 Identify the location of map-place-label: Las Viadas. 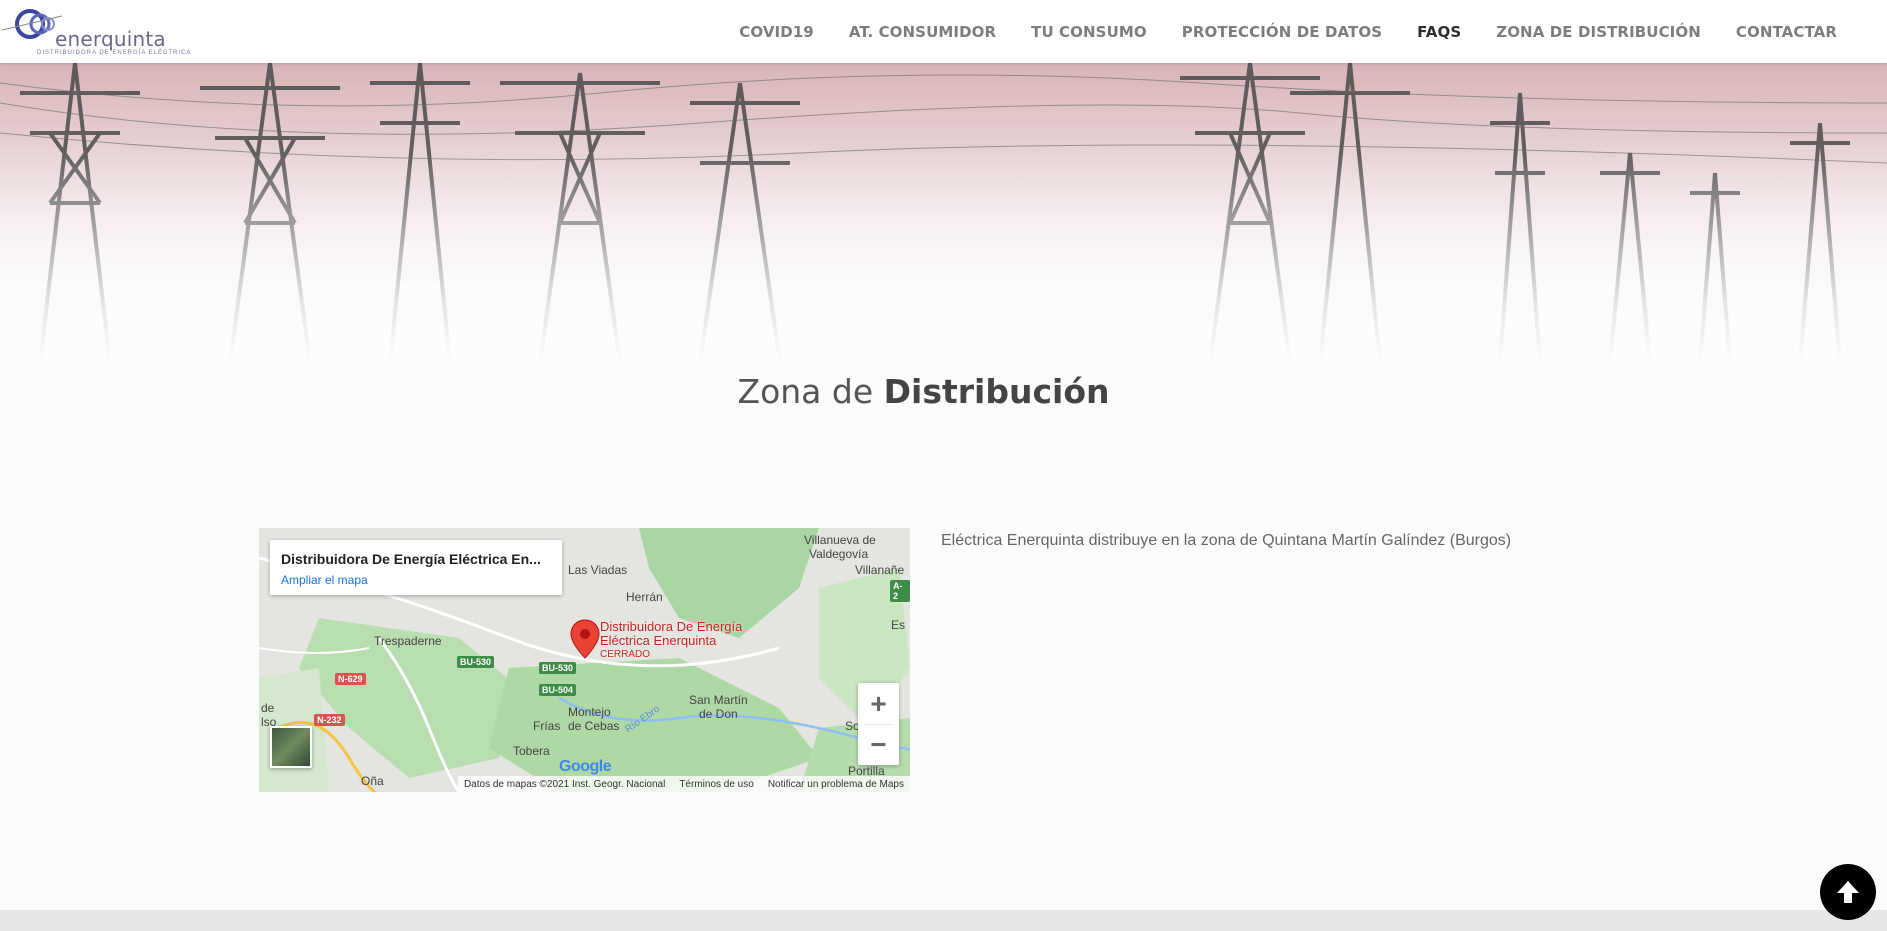
(598, 570).